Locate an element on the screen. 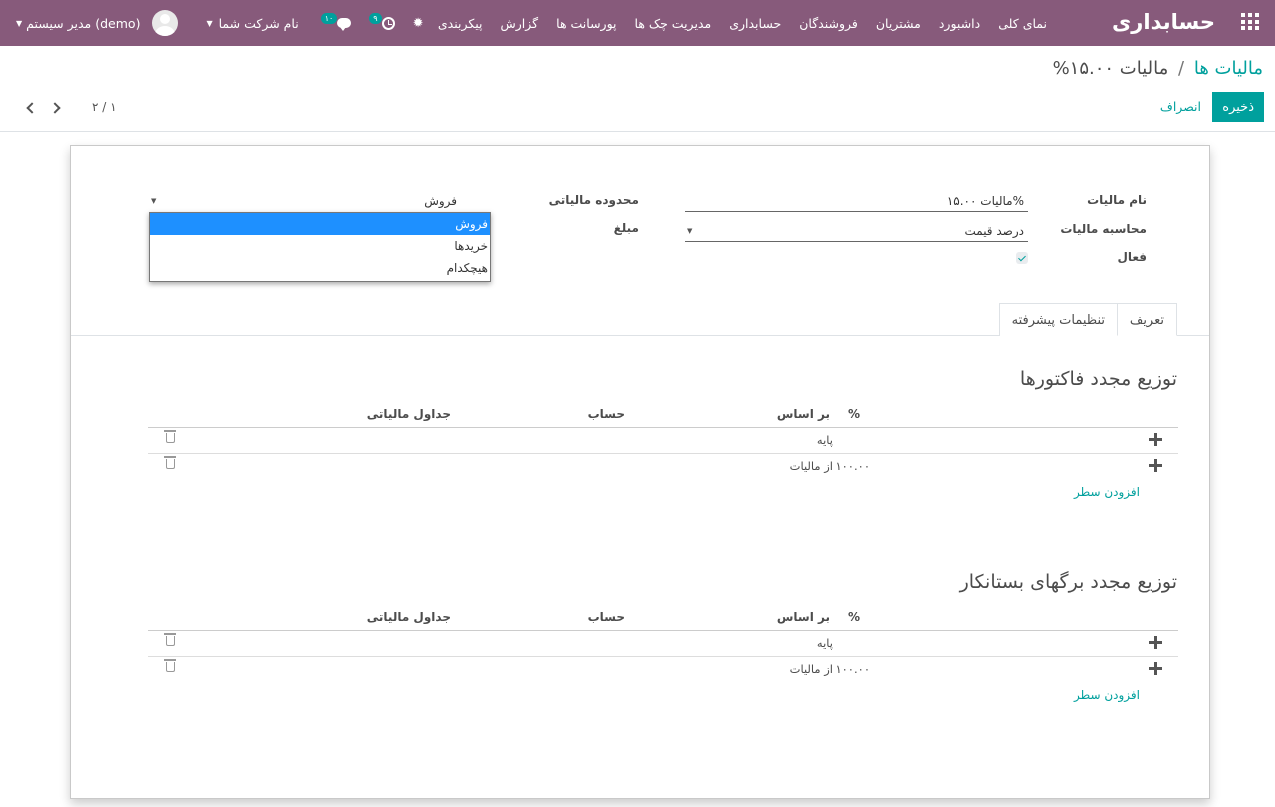  menu-item-configuration: پیکربندی is located at coordinates (460, 23).